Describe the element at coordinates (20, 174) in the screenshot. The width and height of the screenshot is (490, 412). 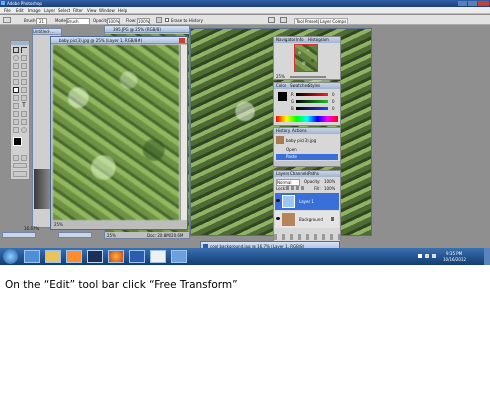
I see `imageready-icon` at that location.